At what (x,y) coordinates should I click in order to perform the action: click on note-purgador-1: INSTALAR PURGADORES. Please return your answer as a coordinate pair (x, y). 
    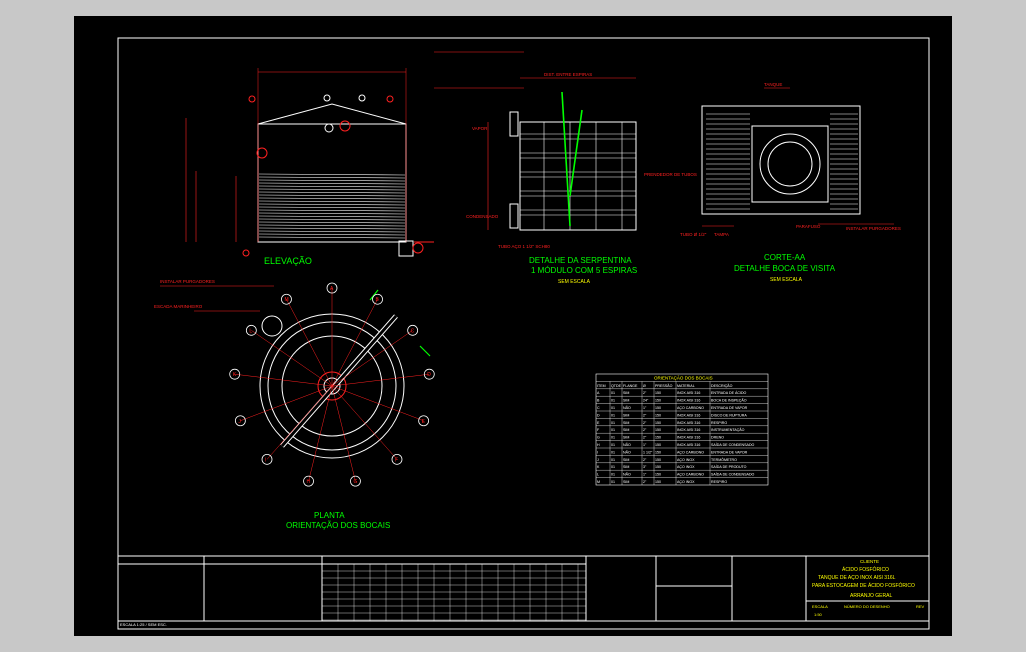
    Looking at the image, I should click on (187, 281).